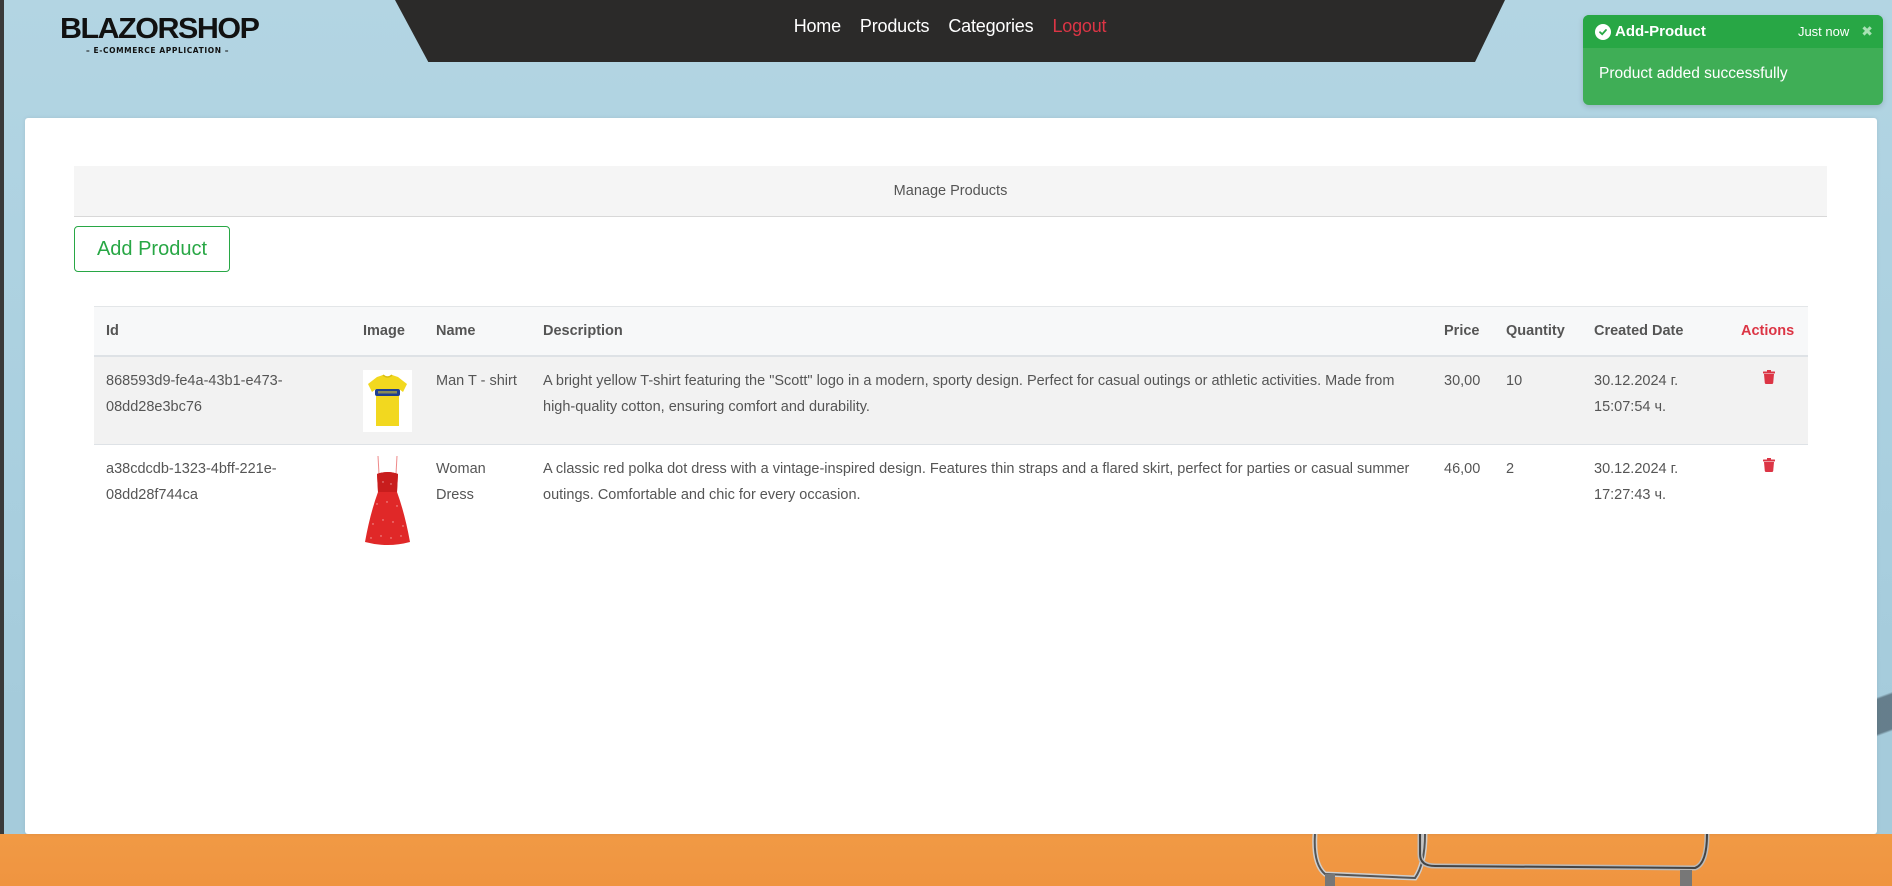 Image resolution: width=1892 pixels, height=886 pixels. What do you see at coordinates (1535, 331) in the screenshot?
I see `column-header-quantity: Quantity` at bounding box center [1535, 331].